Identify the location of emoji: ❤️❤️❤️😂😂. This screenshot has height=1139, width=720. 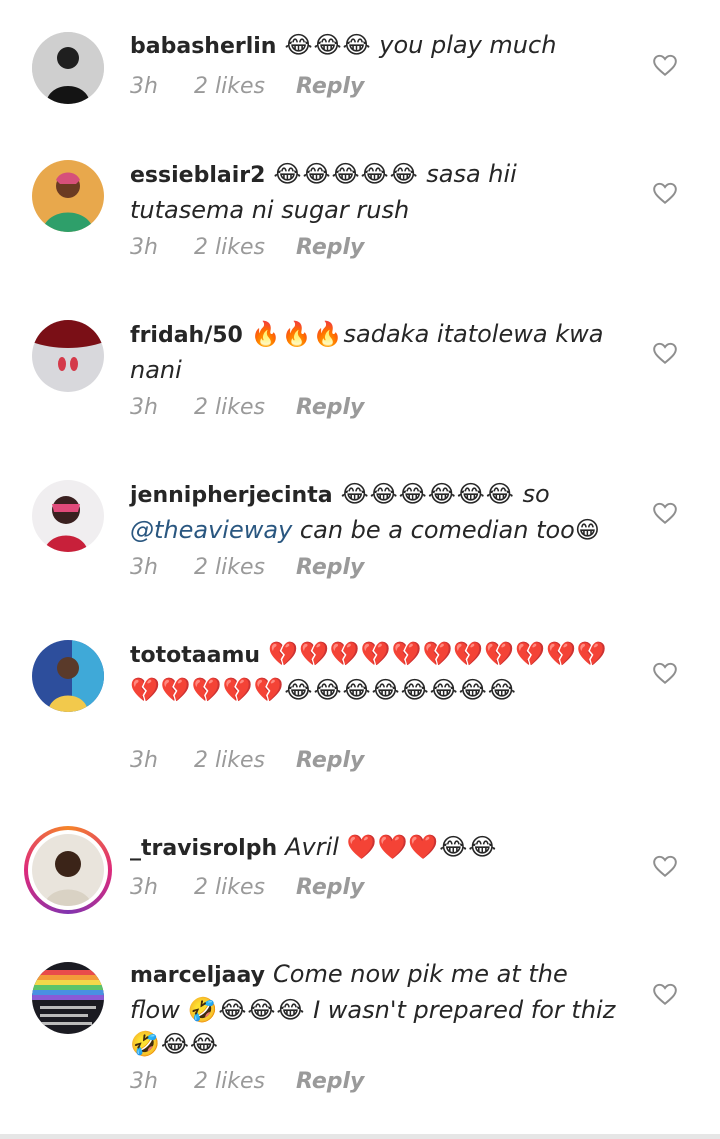
(422, 847).